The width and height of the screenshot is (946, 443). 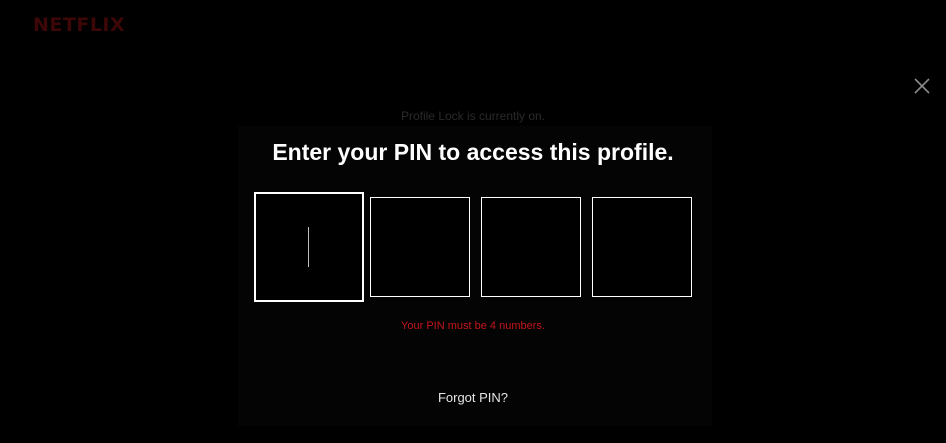 I want to click on text-cursor, so click(x=308, y=247).